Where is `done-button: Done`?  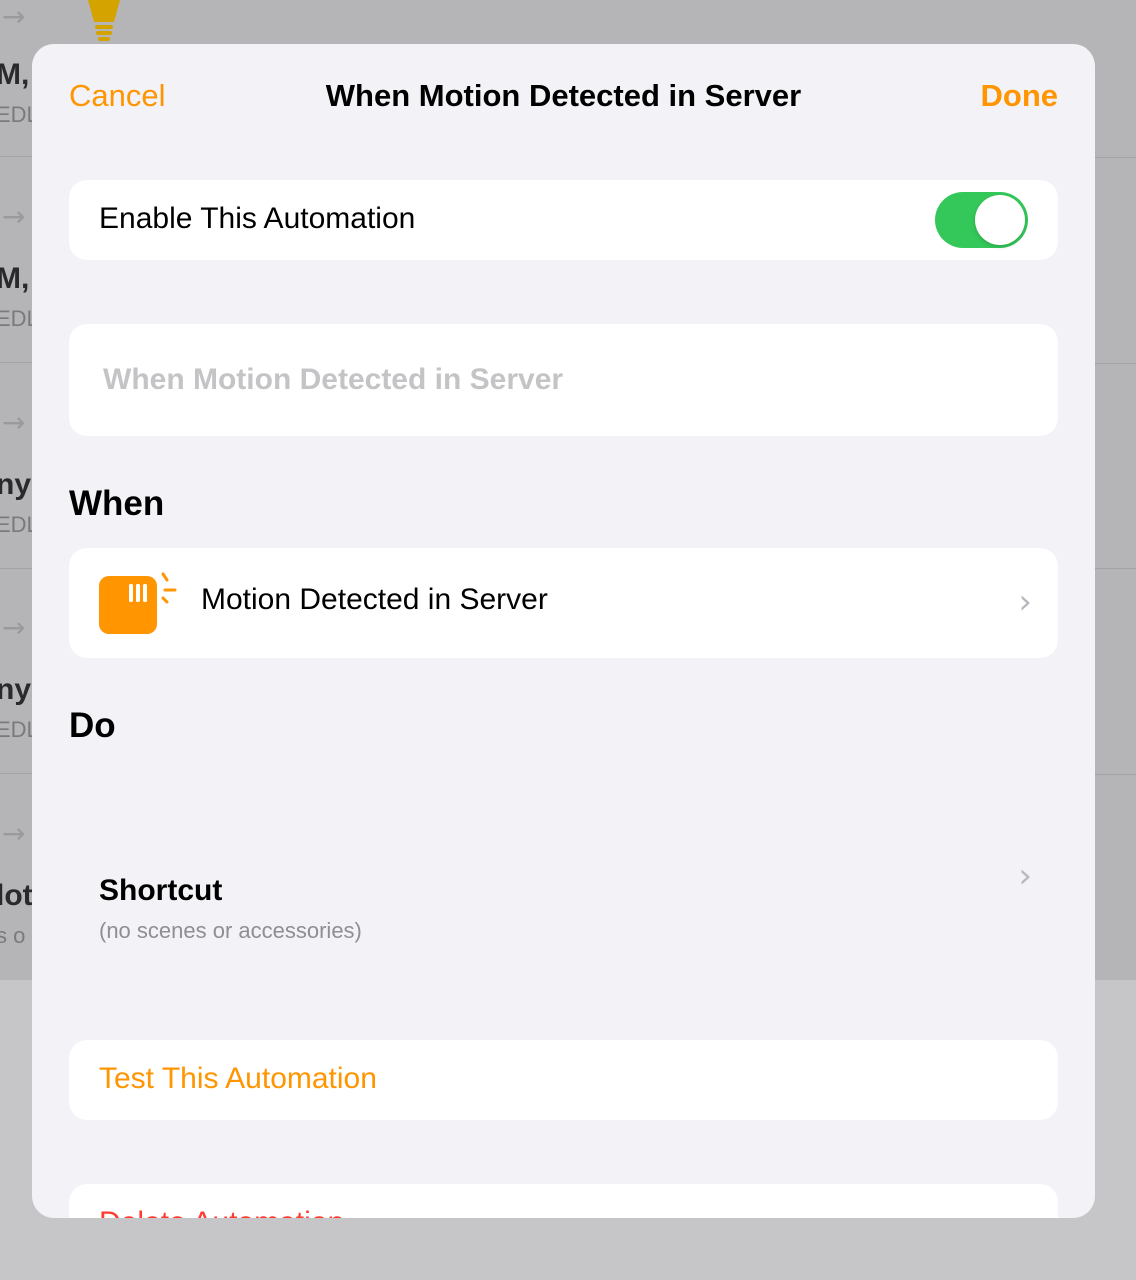
done-button: Done is located at coordinates (1020, 96).